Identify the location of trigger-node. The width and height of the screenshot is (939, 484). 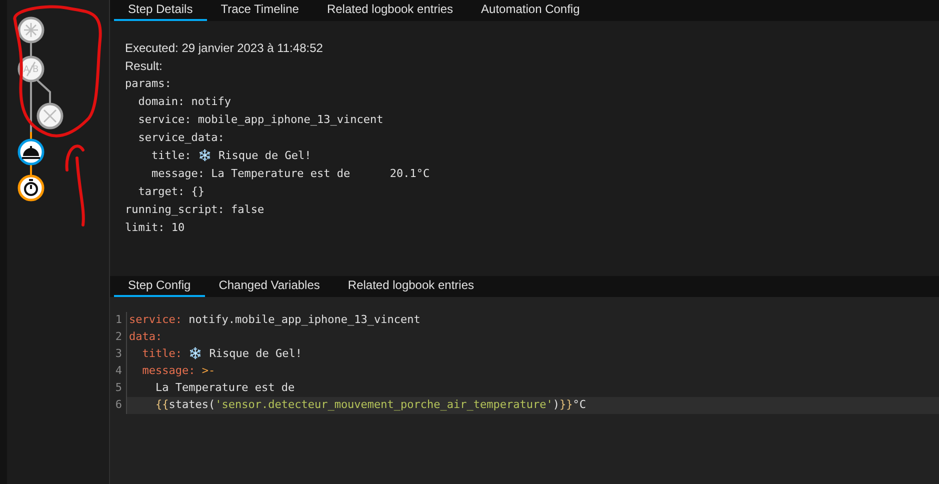
(31, 30).